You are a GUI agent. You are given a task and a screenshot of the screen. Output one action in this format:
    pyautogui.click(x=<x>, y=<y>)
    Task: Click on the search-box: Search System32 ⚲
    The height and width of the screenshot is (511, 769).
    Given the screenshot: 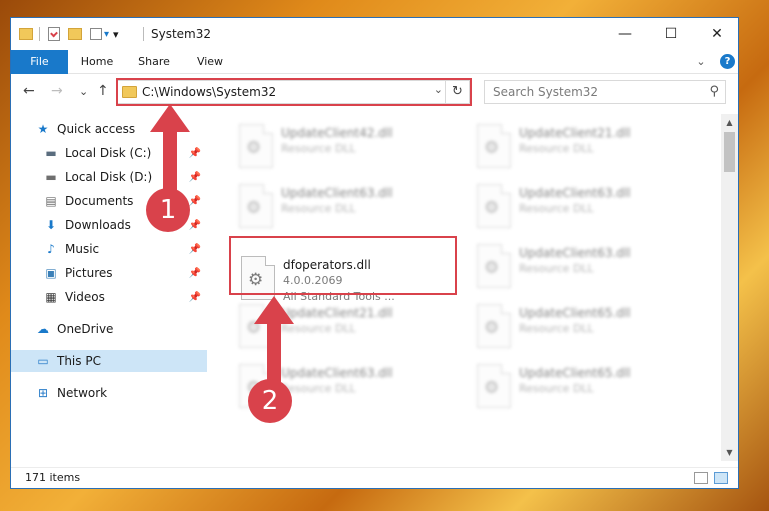 What is the action you would take?
    pyautogui.click(x=605, y=92)
    